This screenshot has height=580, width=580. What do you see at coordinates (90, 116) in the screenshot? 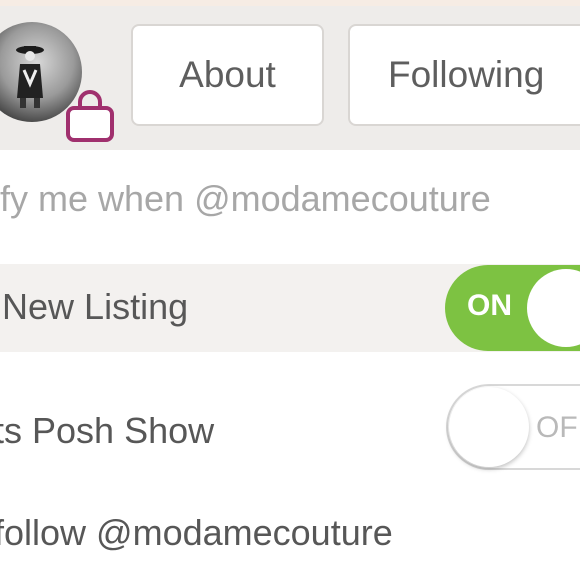
I see `shopping-bag-icon` at bounding box center [90, 116].